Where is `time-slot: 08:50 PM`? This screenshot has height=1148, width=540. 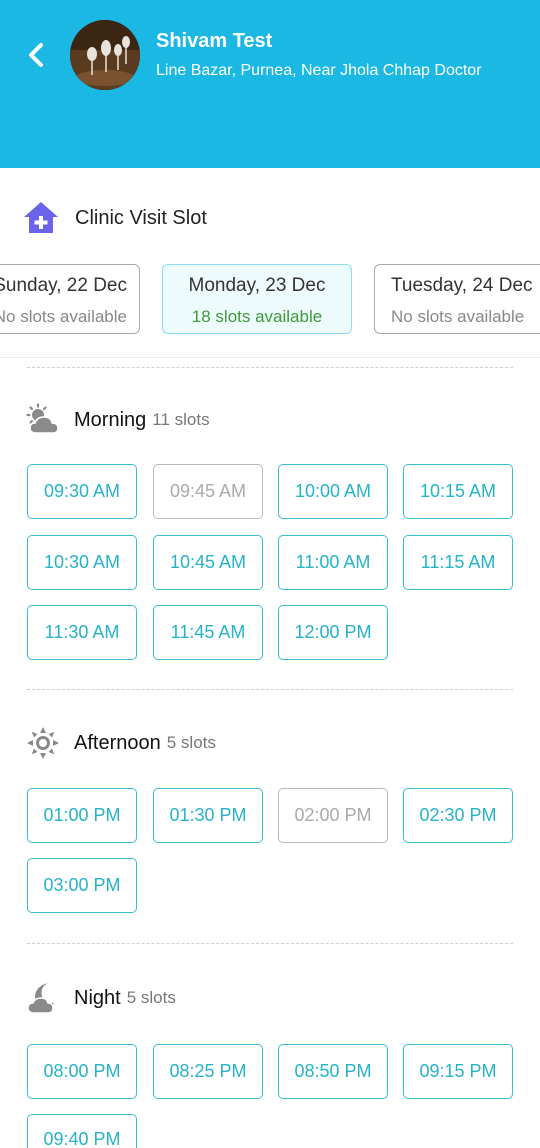
time-slot: 08:50 PM is located at coordinates (333, 1071).